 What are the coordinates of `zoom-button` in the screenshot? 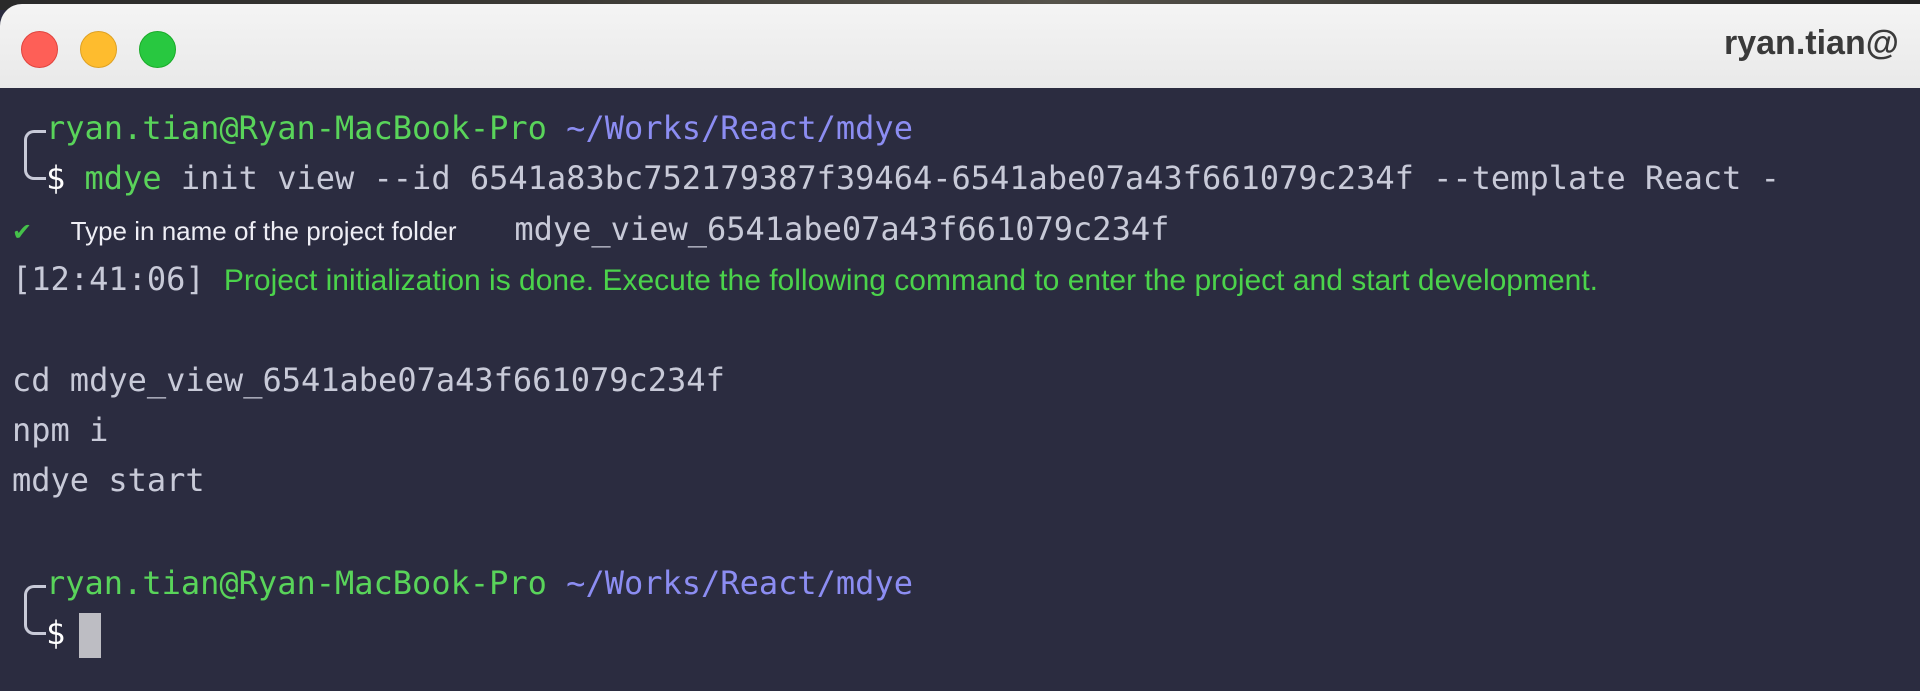 It's located at (157, 49).